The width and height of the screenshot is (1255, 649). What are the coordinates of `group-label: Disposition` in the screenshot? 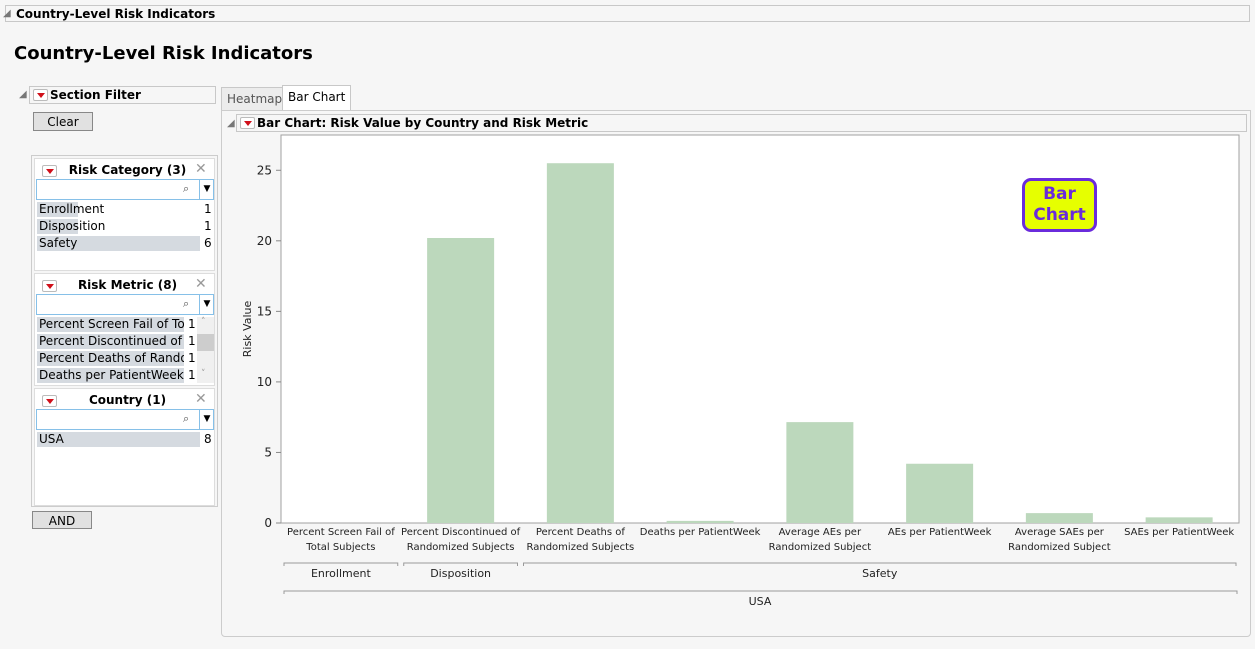 It's located at (460, 573).